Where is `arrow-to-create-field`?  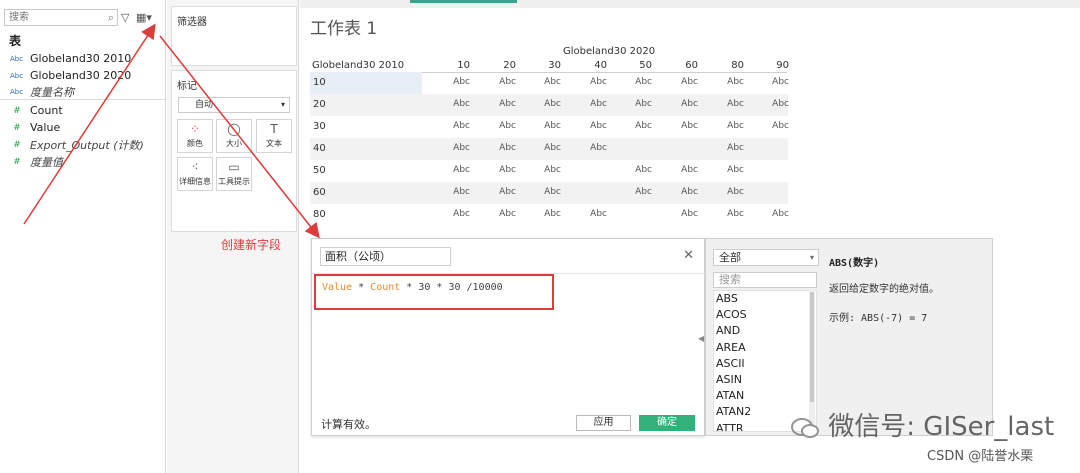 arrow-to-create-field is located at coordinates (89, 124).